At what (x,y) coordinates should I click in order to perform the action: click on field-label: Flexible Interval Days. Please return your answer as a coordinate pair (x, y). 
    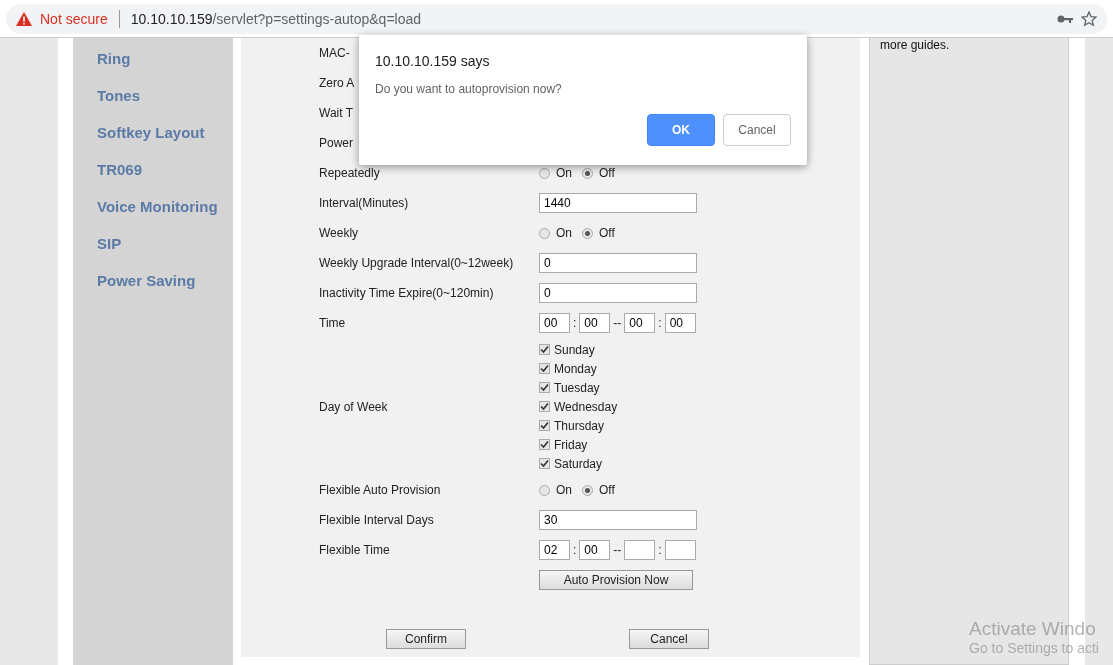
    Looking at the image, I should click on (376, 520).